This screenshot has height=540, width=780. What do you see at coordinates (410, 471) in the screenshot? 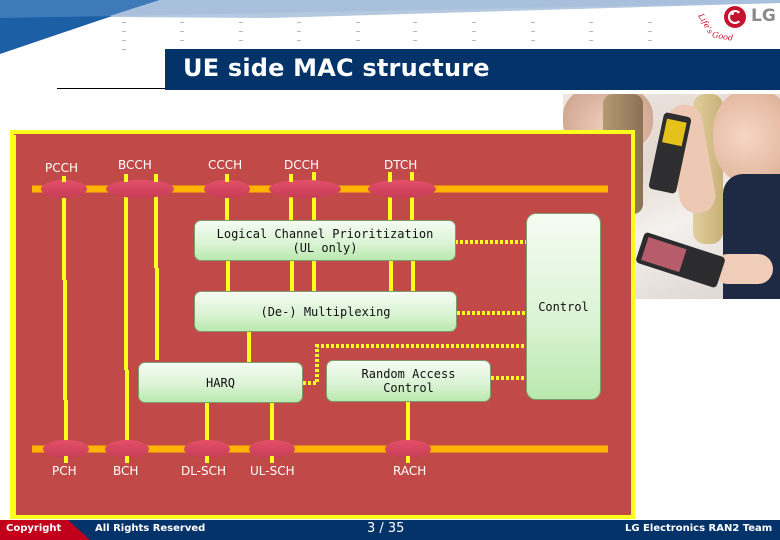
I see `transport-channel-label: RACH` at bounding box center [410, 471].